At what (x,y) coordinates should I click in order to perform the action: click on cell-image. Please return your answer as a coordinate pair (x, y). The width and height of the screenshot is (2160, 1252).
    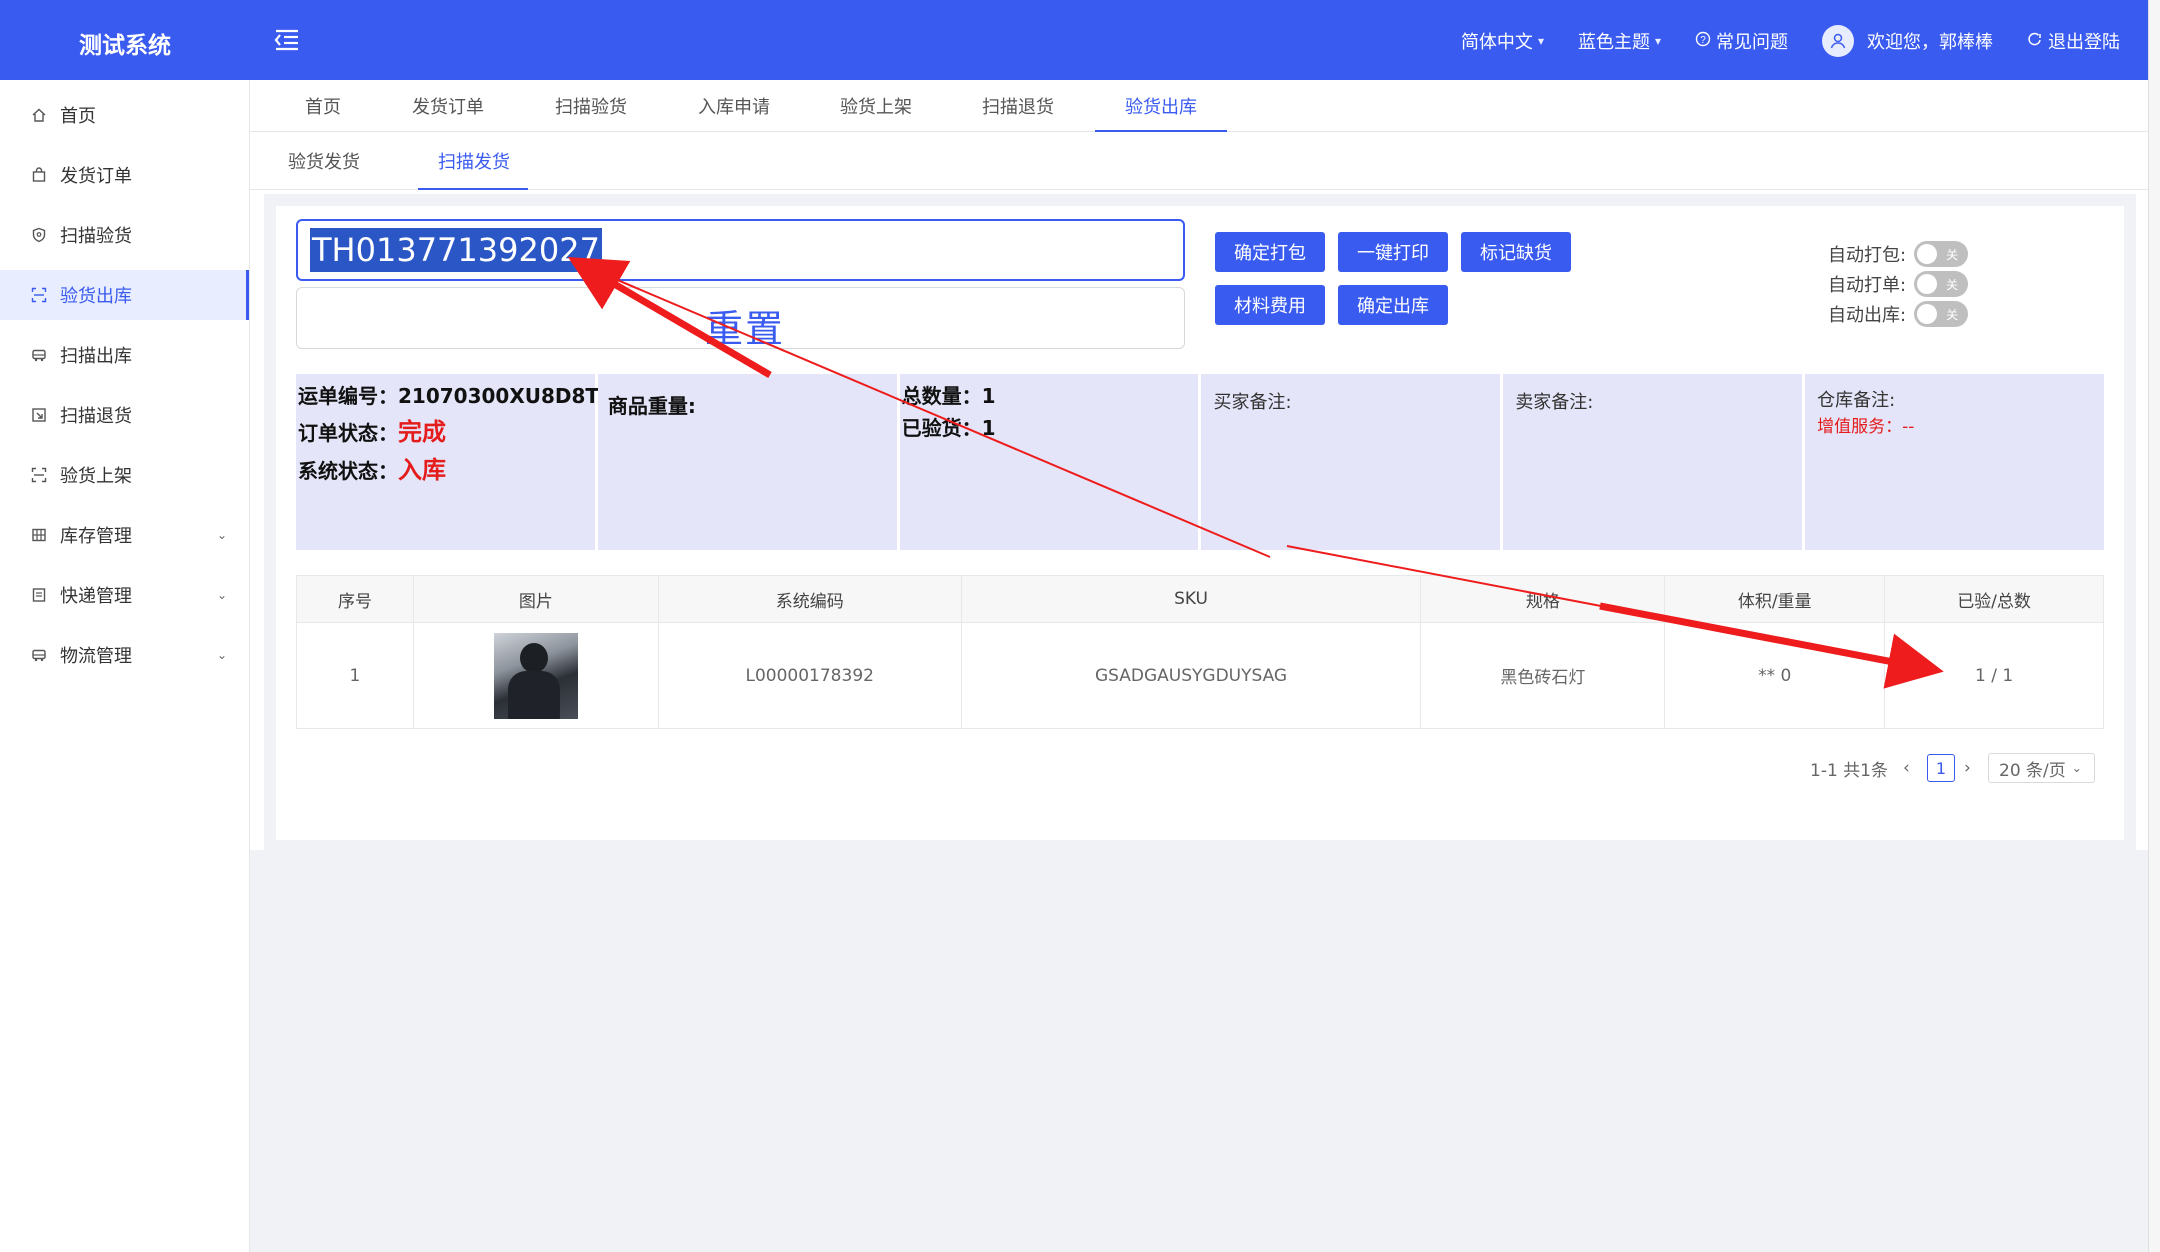
    Looking at the image, I should click on (535, 675).